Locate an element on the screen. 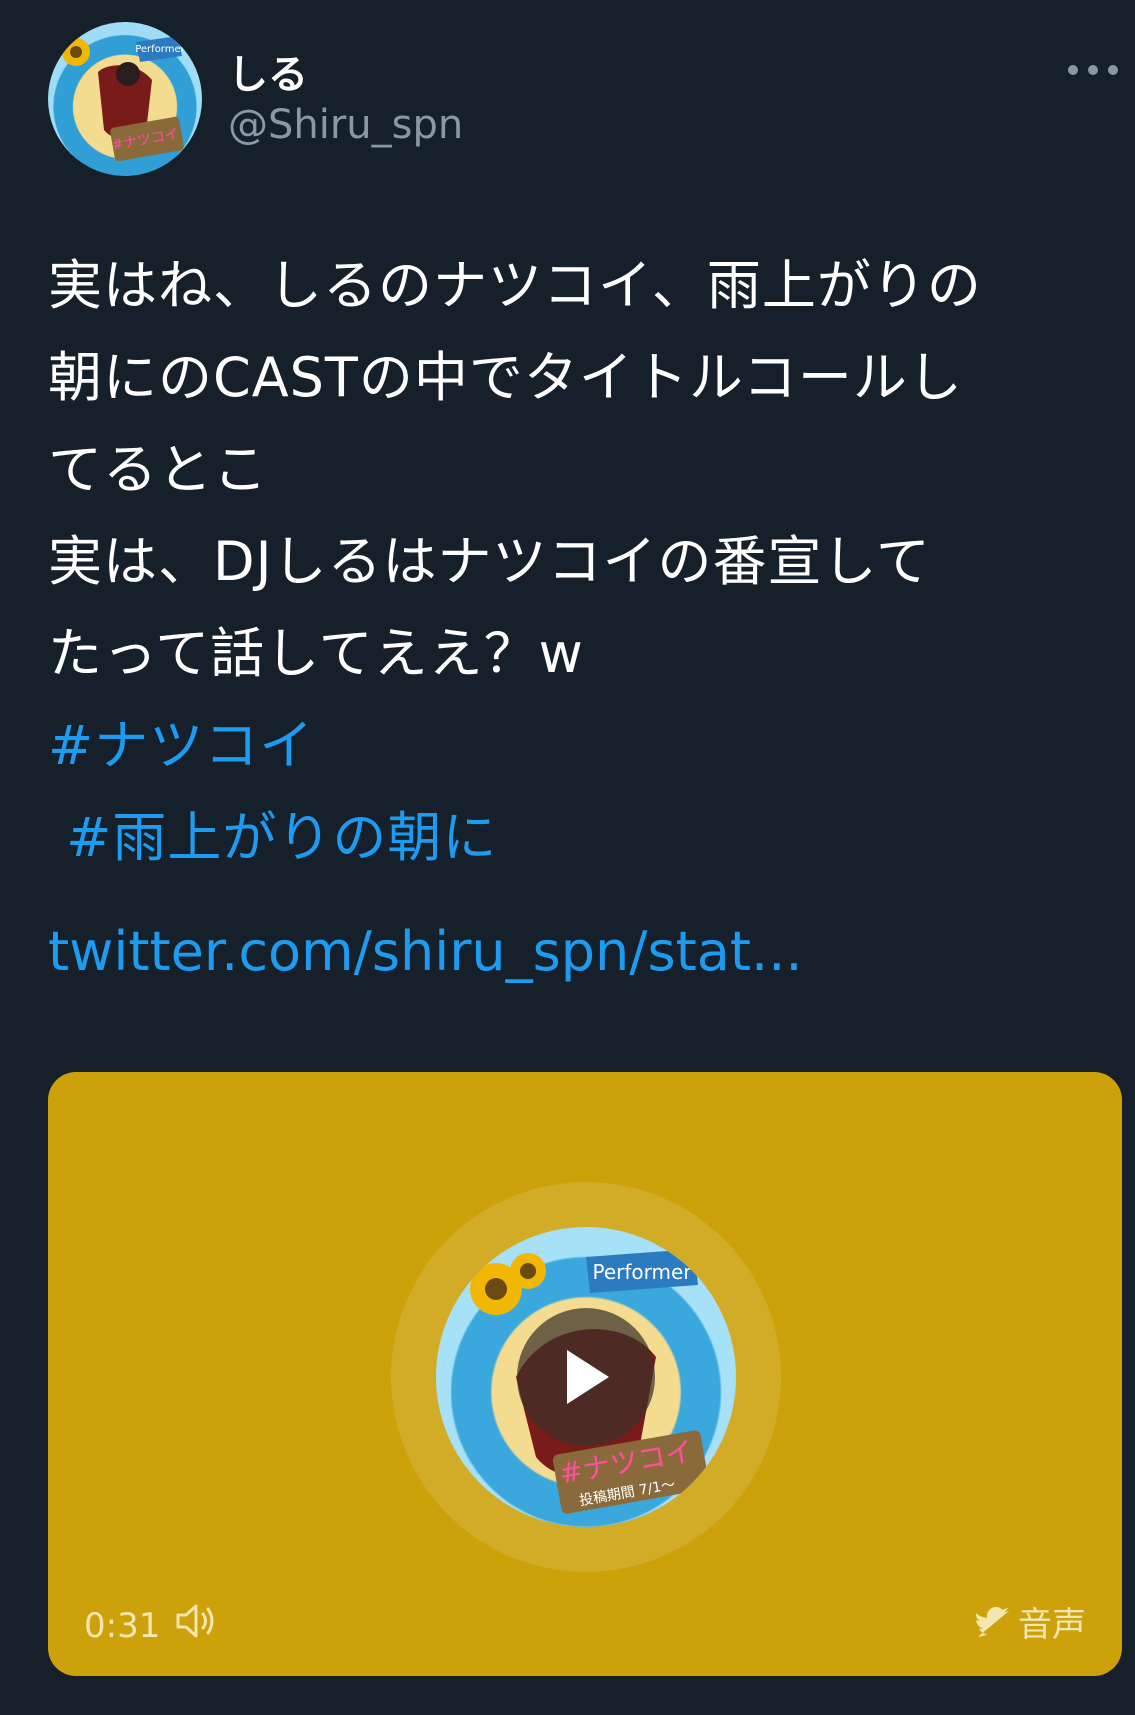 The width and height of the screenshot is (1135, 1715). avatar-artwork: Performer #ナツコイ is located at coordinates (124, 99).